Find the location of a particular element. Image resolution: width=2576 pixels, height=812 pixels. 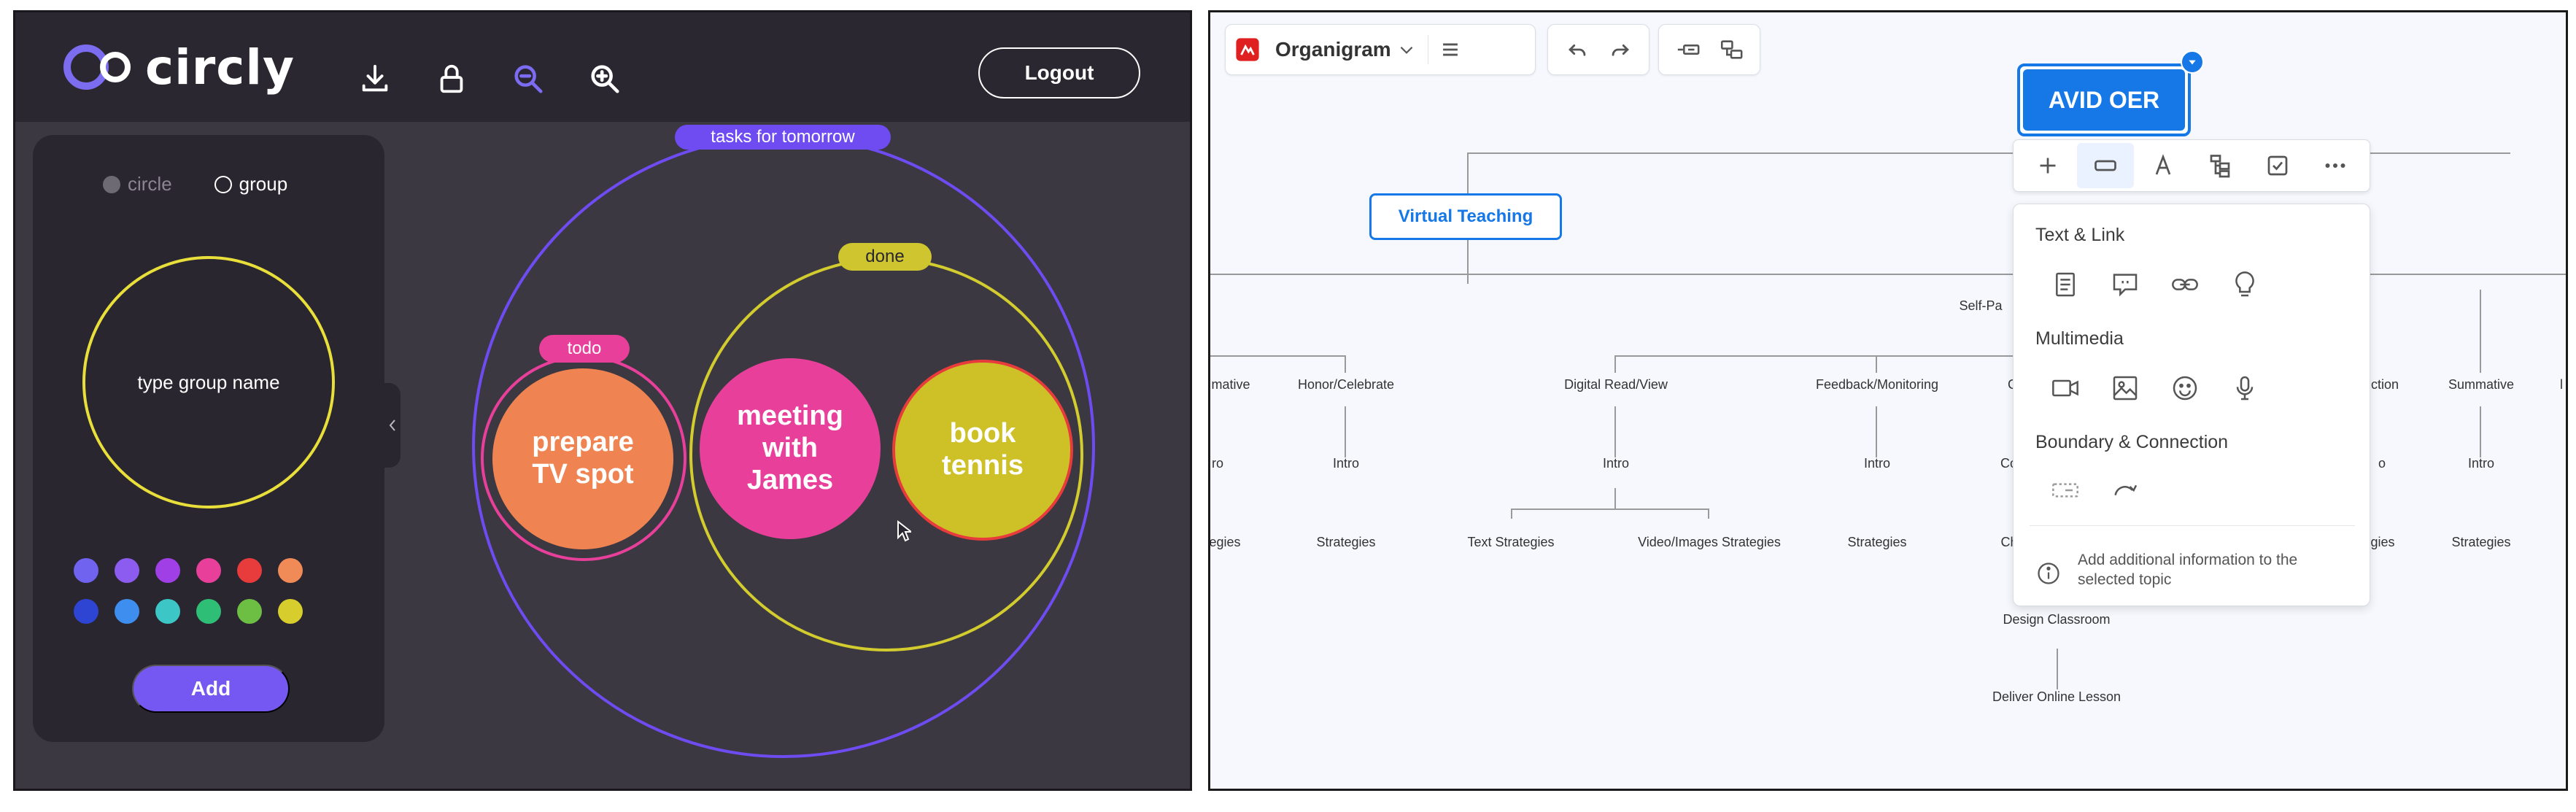

shape-button is located at coordinates (2105, 165).